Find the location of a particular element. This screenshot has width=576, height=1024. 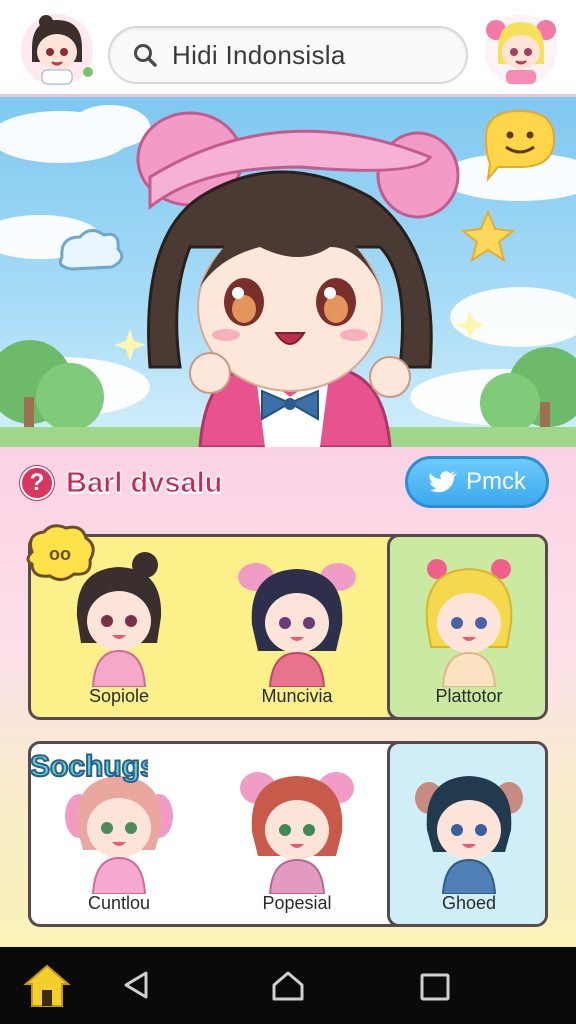

character-card: Popesial is located at coordinates (297, 834).